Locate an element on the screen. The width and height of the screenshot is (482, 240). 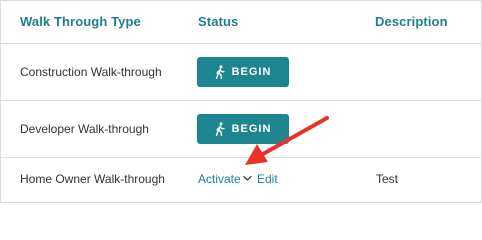
walkthrough-type-label: Home Owner Walk-through is located at coordinates (92, 179).